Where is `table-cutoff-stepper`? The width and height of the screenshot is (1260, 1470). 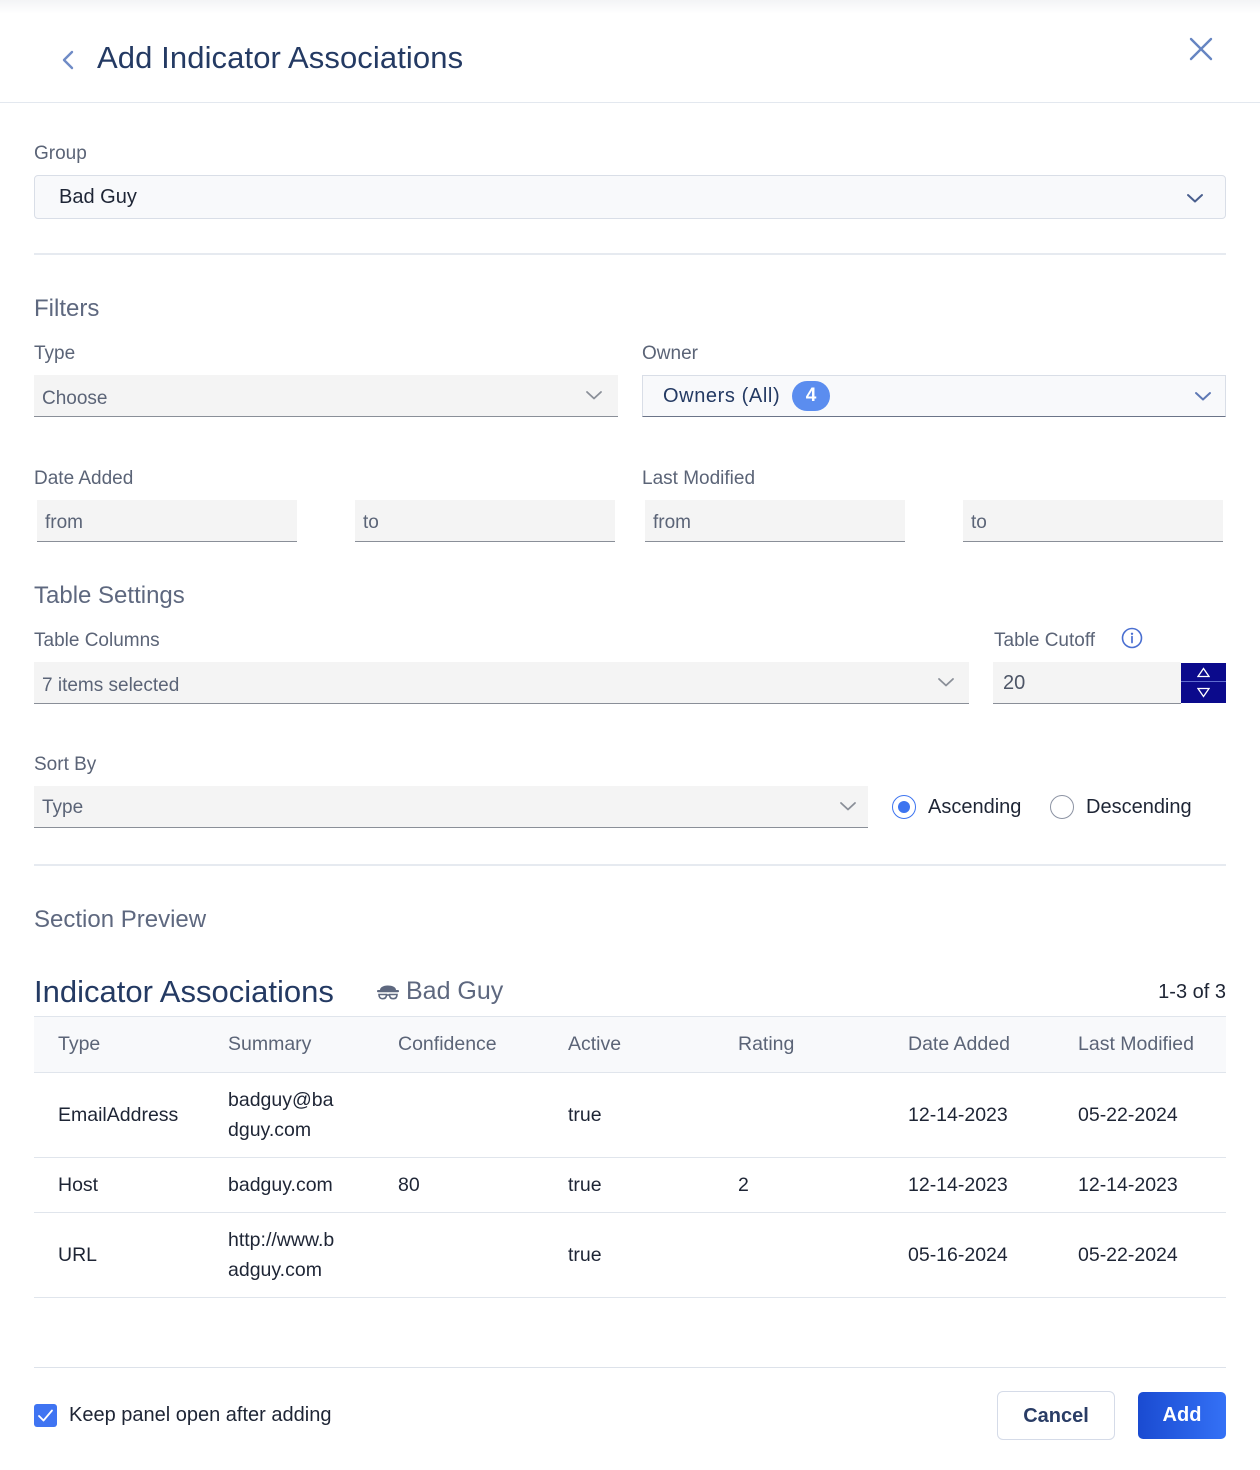
table-cutoff-stepper is located at coordinates (1203, 683).